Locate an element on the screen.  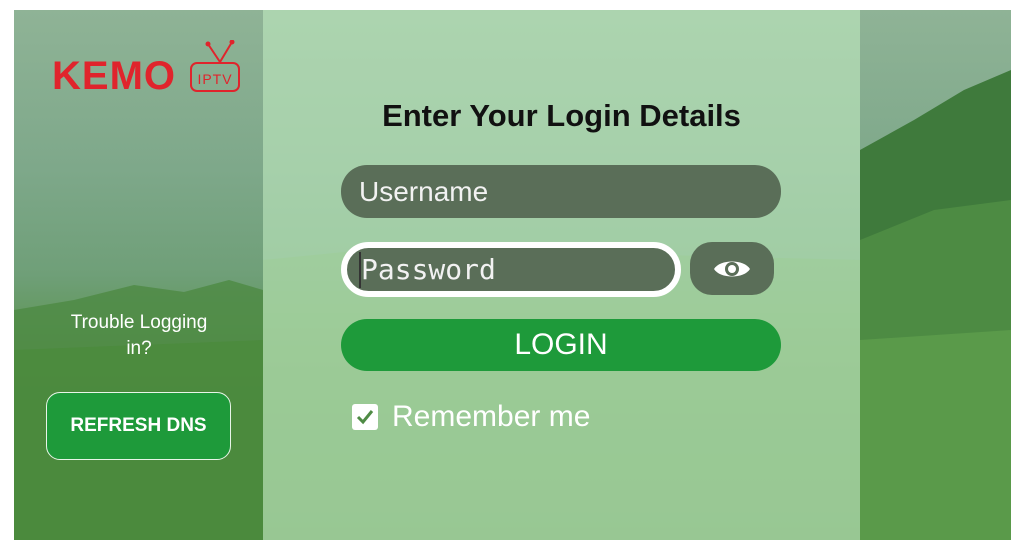
eye-icon is located at coordinates (732, 268).